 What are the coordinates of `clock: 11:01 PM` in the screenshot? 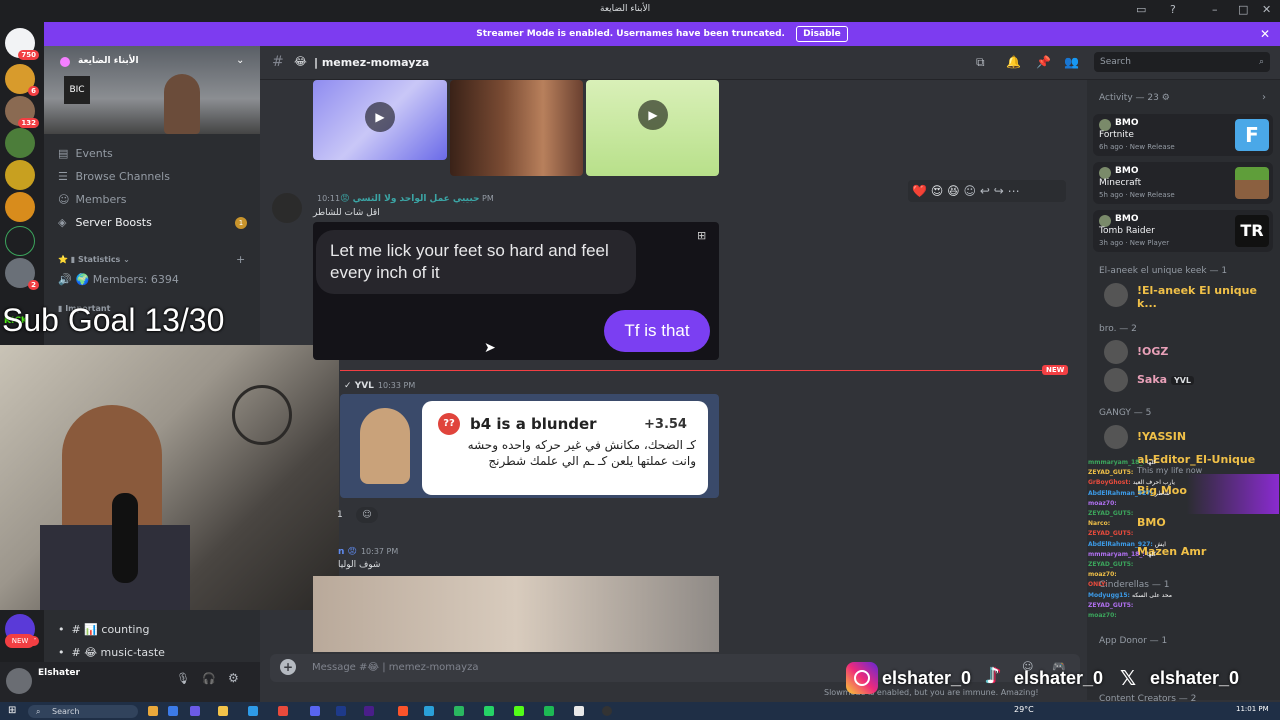 It's located at (1252, 709).